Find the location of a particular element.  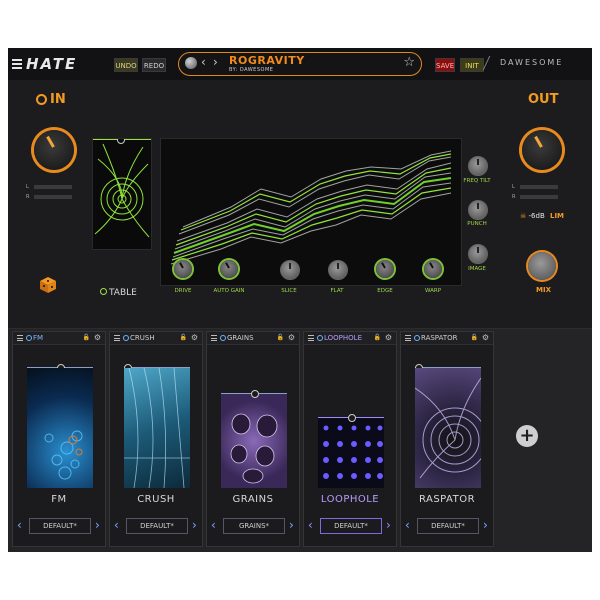

module-title: LOOPHOLE is located at coordinates (350, 499).